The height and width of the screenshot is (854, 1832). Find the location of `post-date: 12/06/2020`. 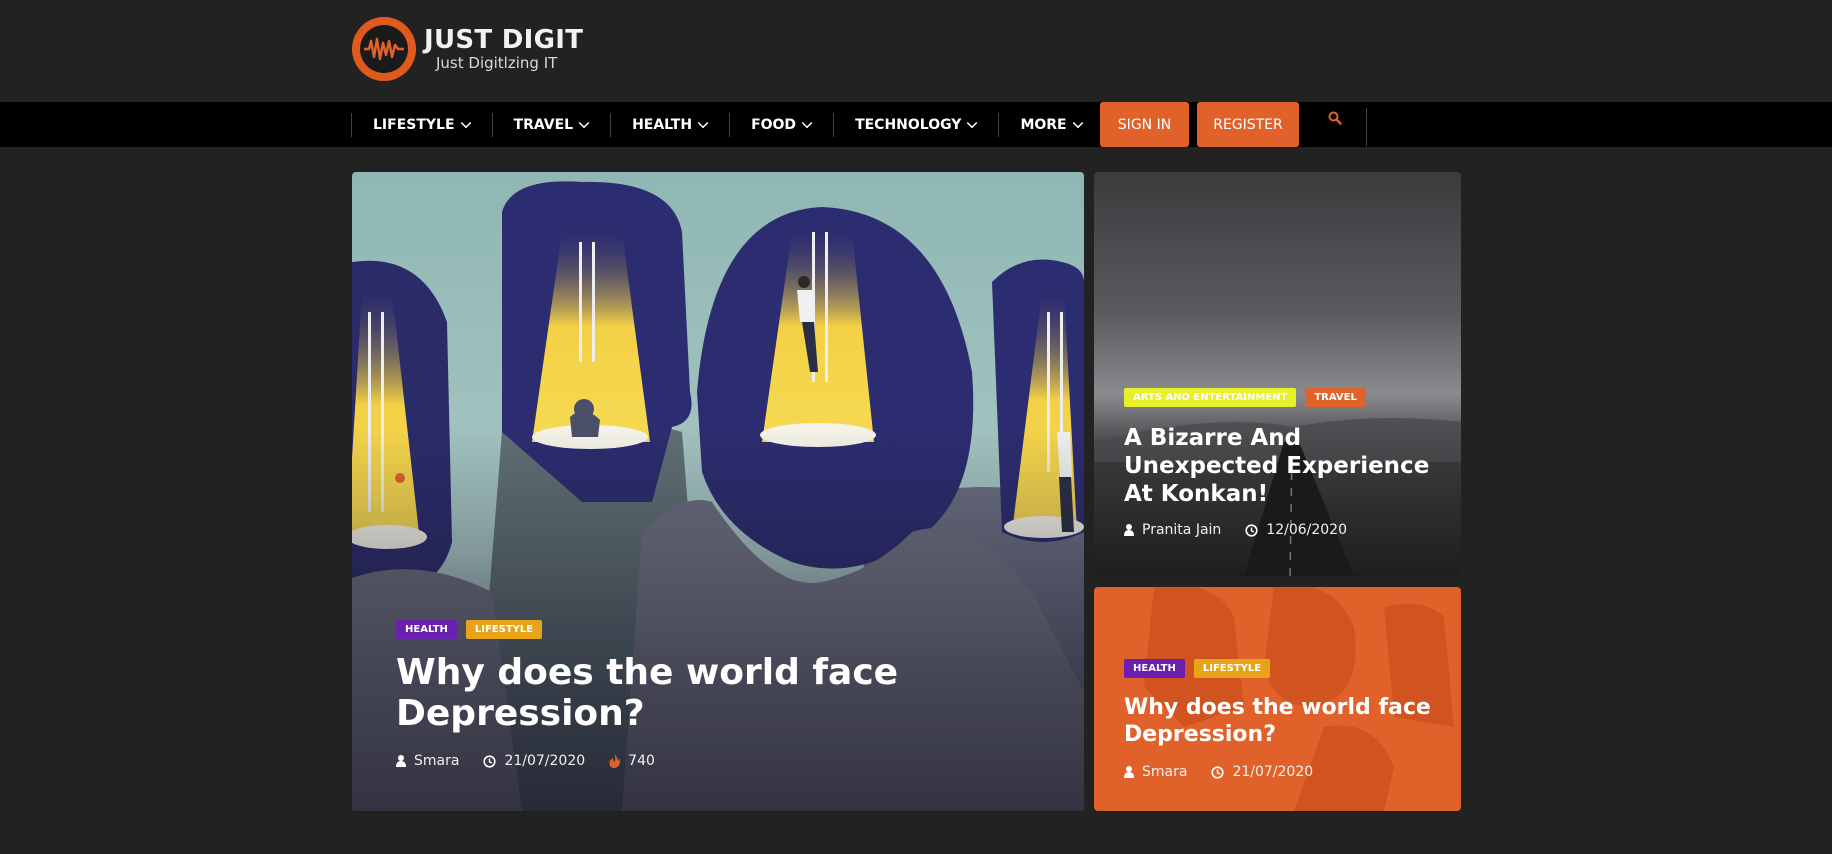

post-date: 12/06/2020 is located at coordinates (1306, 530).